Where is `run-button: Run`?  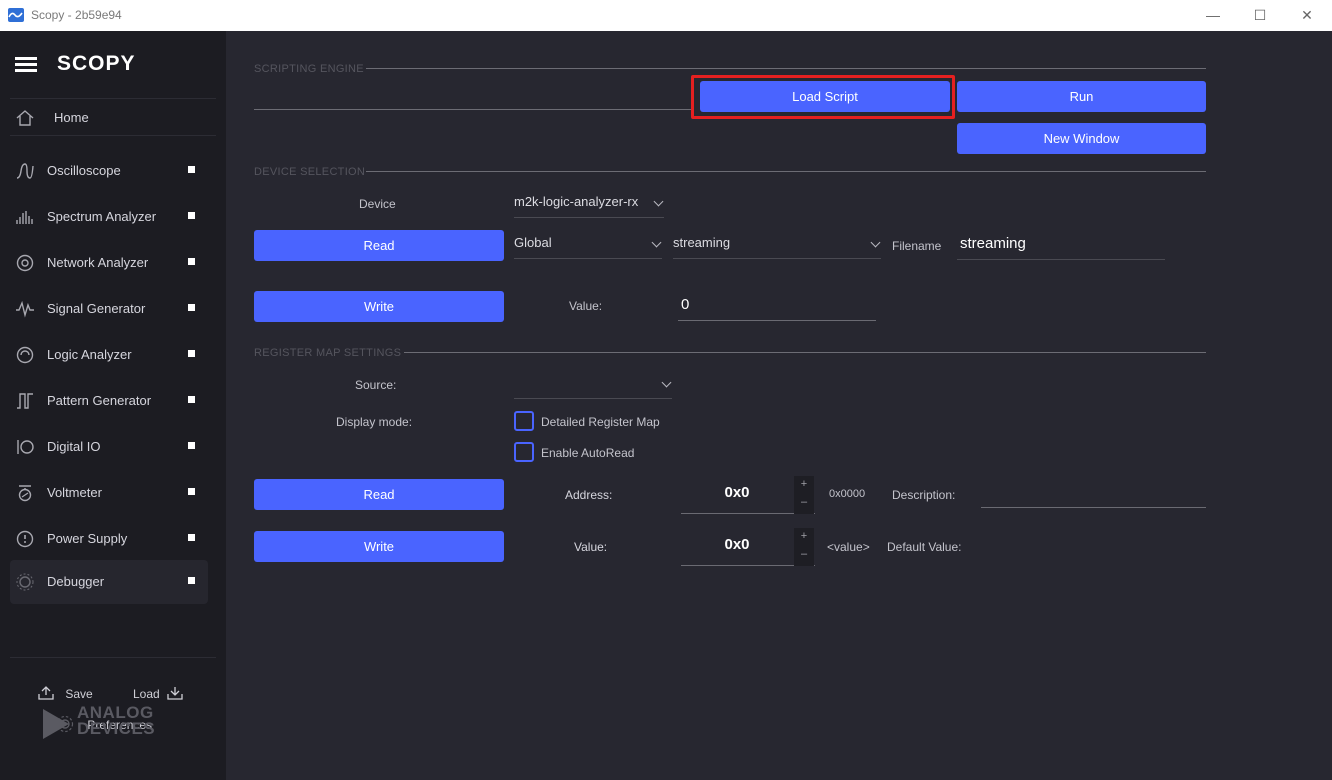 run-button: Run is located at coordinates (1081, 96).